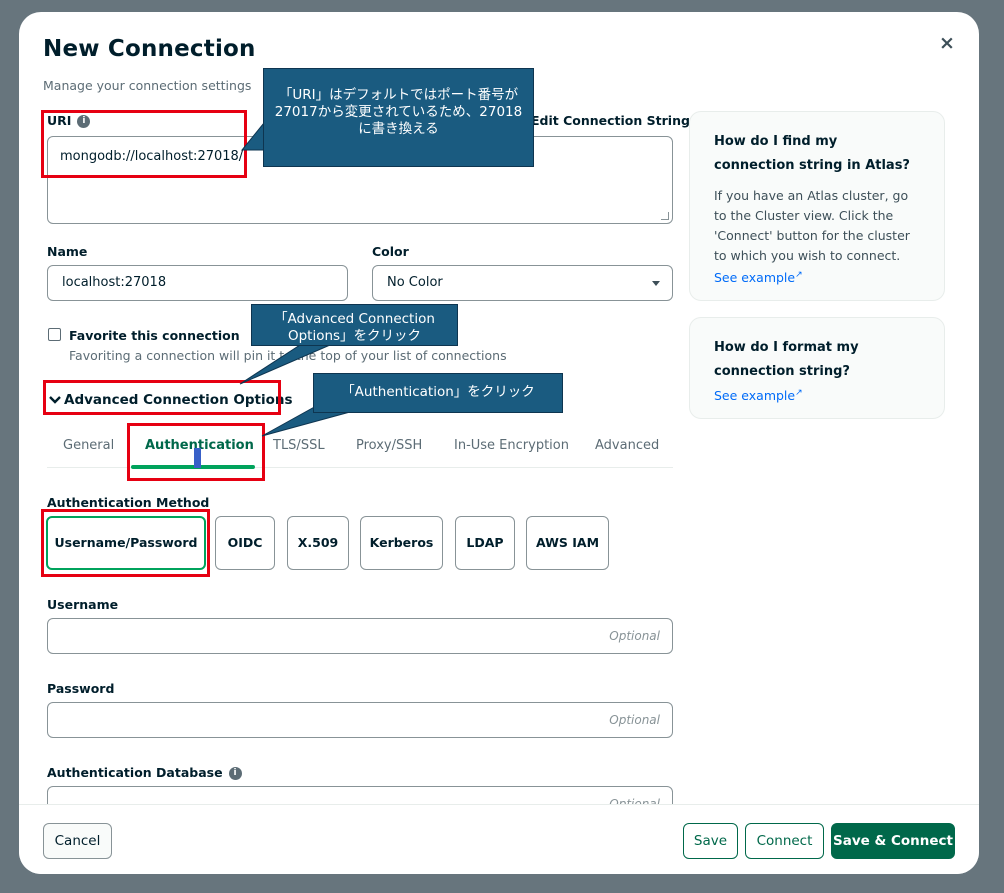 The height and width of the screenshot is (893, 1004). I want to click on callout-auth-note: 「Authentication」をクリック, so click(438, 393).